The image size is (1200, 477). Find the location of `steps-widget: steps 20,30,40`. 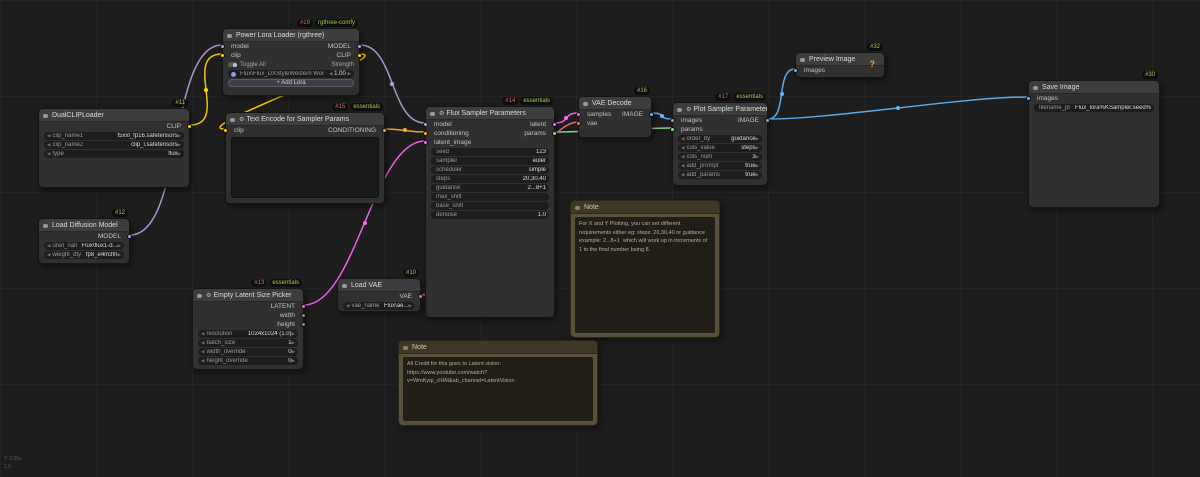

steps-widget: steps 20,30,40 is located at coordinates (490, 179).